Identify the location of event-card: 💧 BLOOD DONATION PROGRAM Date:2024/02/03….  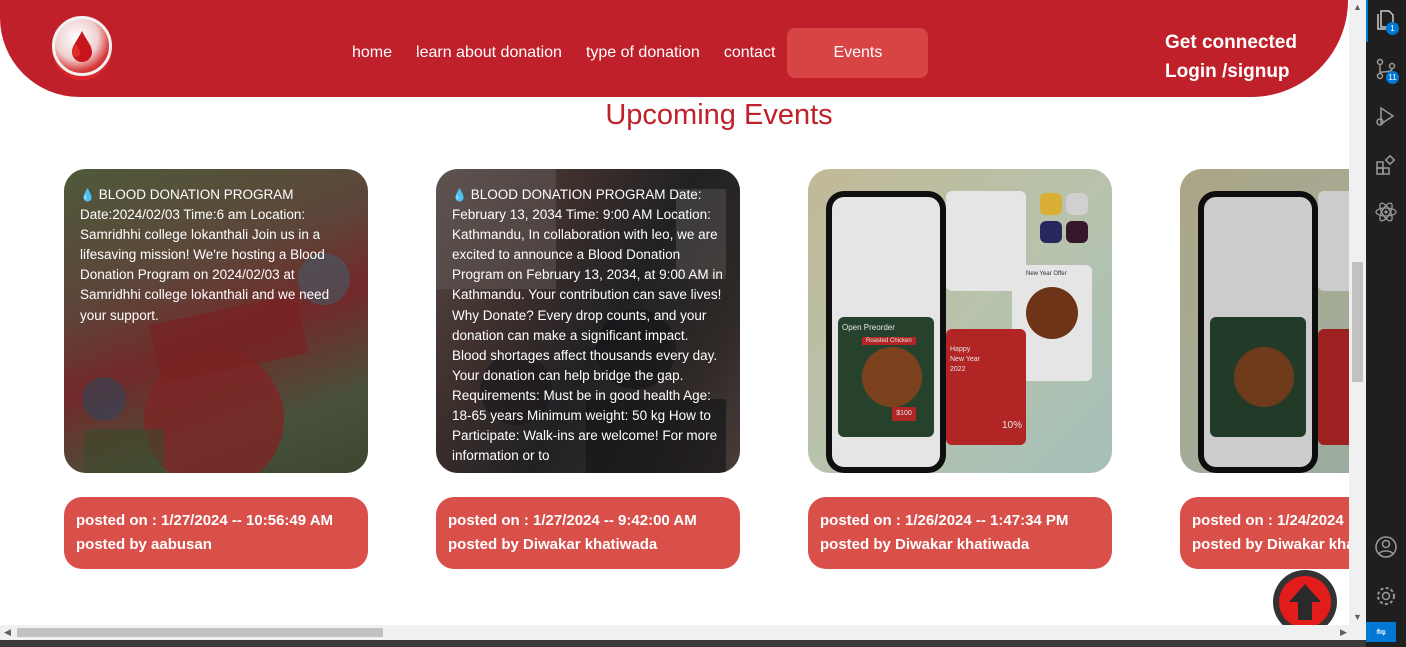
(216, 321).